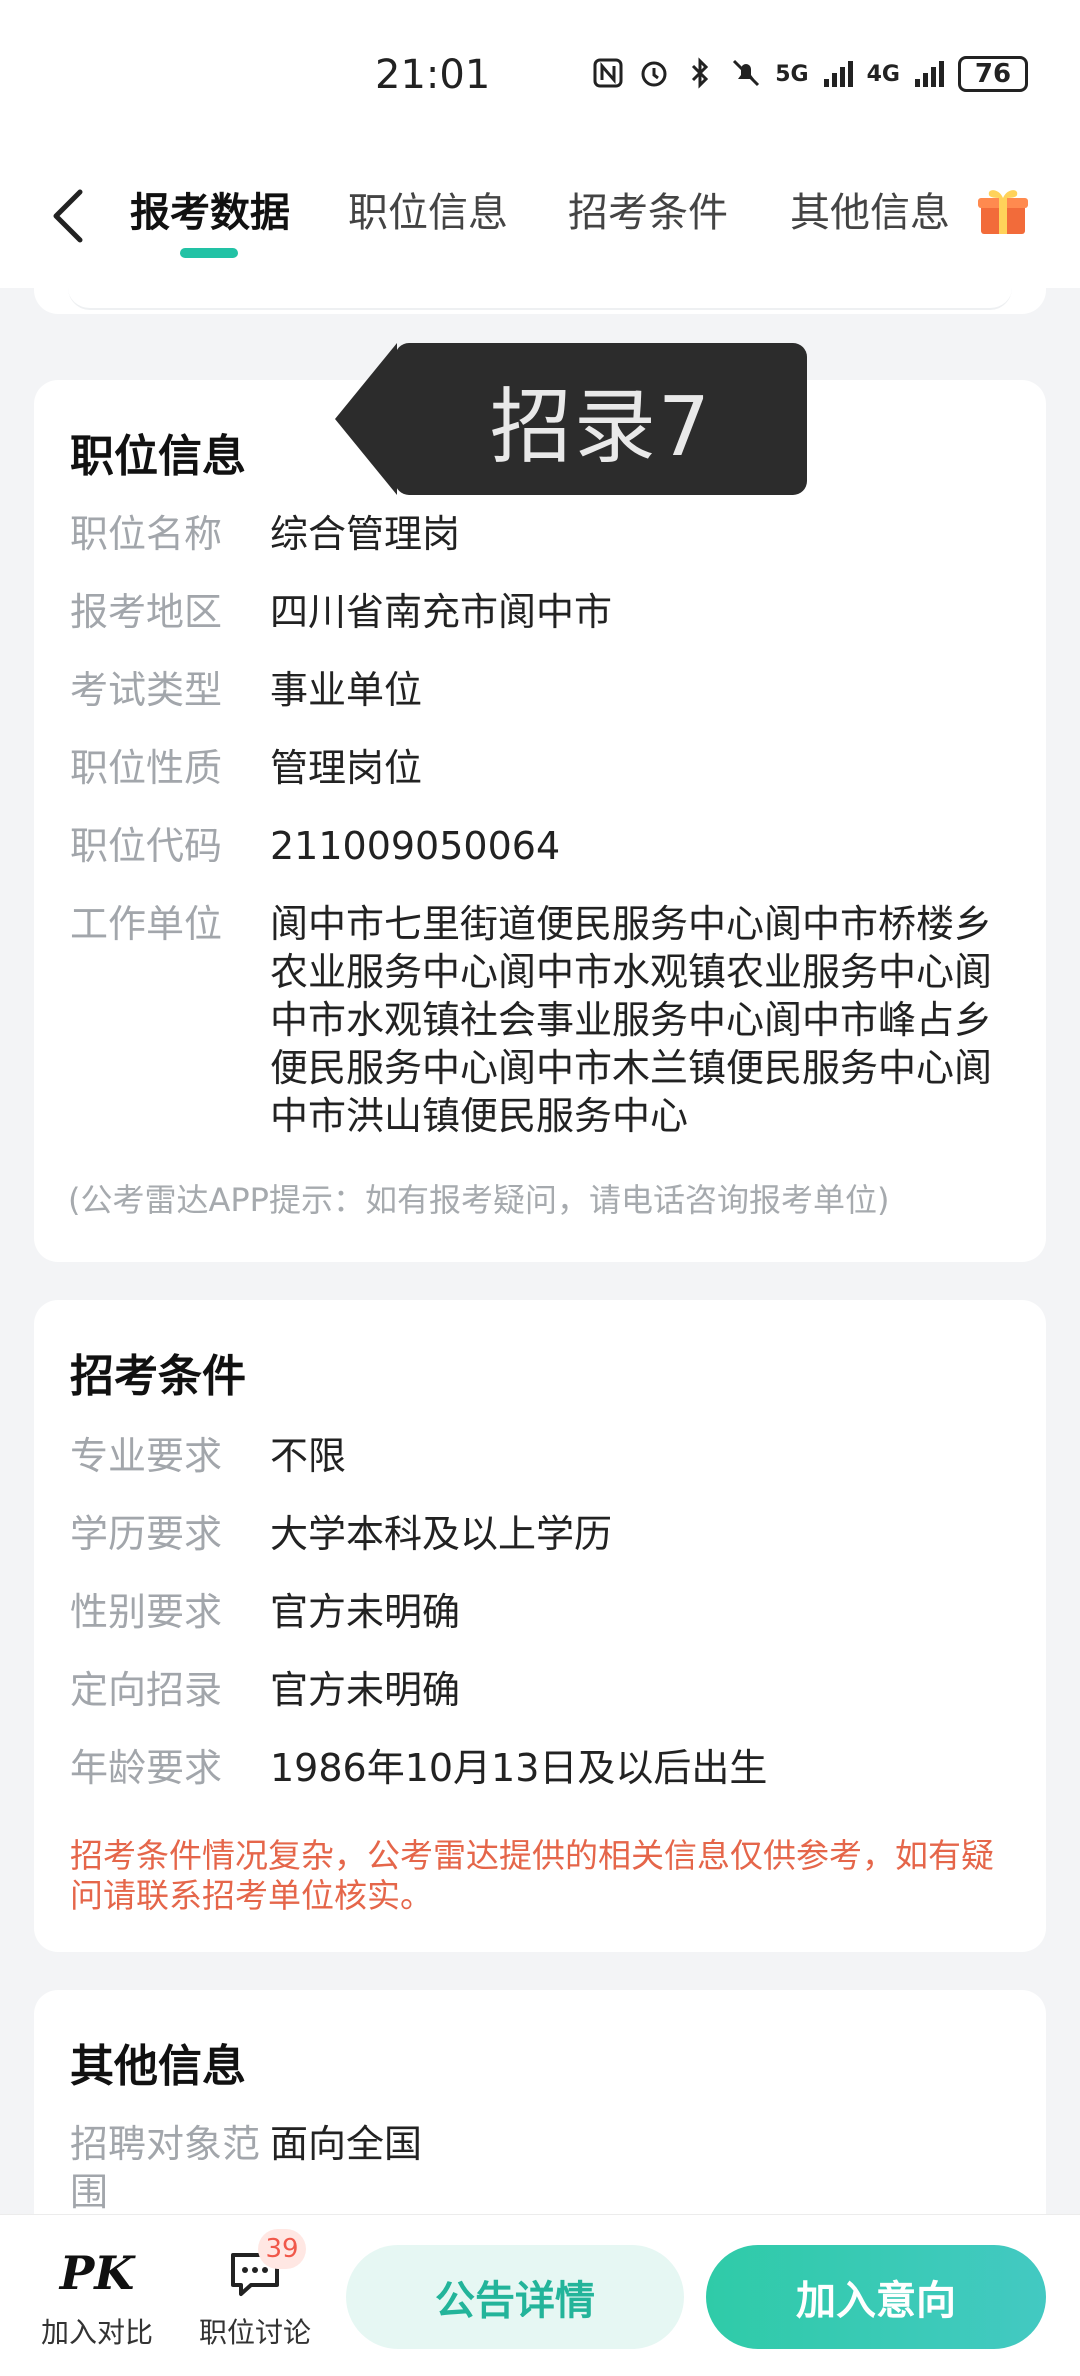 The width and height of the screenshot is (1080, 2376). Describe the element at coordinates (540, 534) in the screenshot. I see `info-row: 职位名称 综合管理岗` at that location.